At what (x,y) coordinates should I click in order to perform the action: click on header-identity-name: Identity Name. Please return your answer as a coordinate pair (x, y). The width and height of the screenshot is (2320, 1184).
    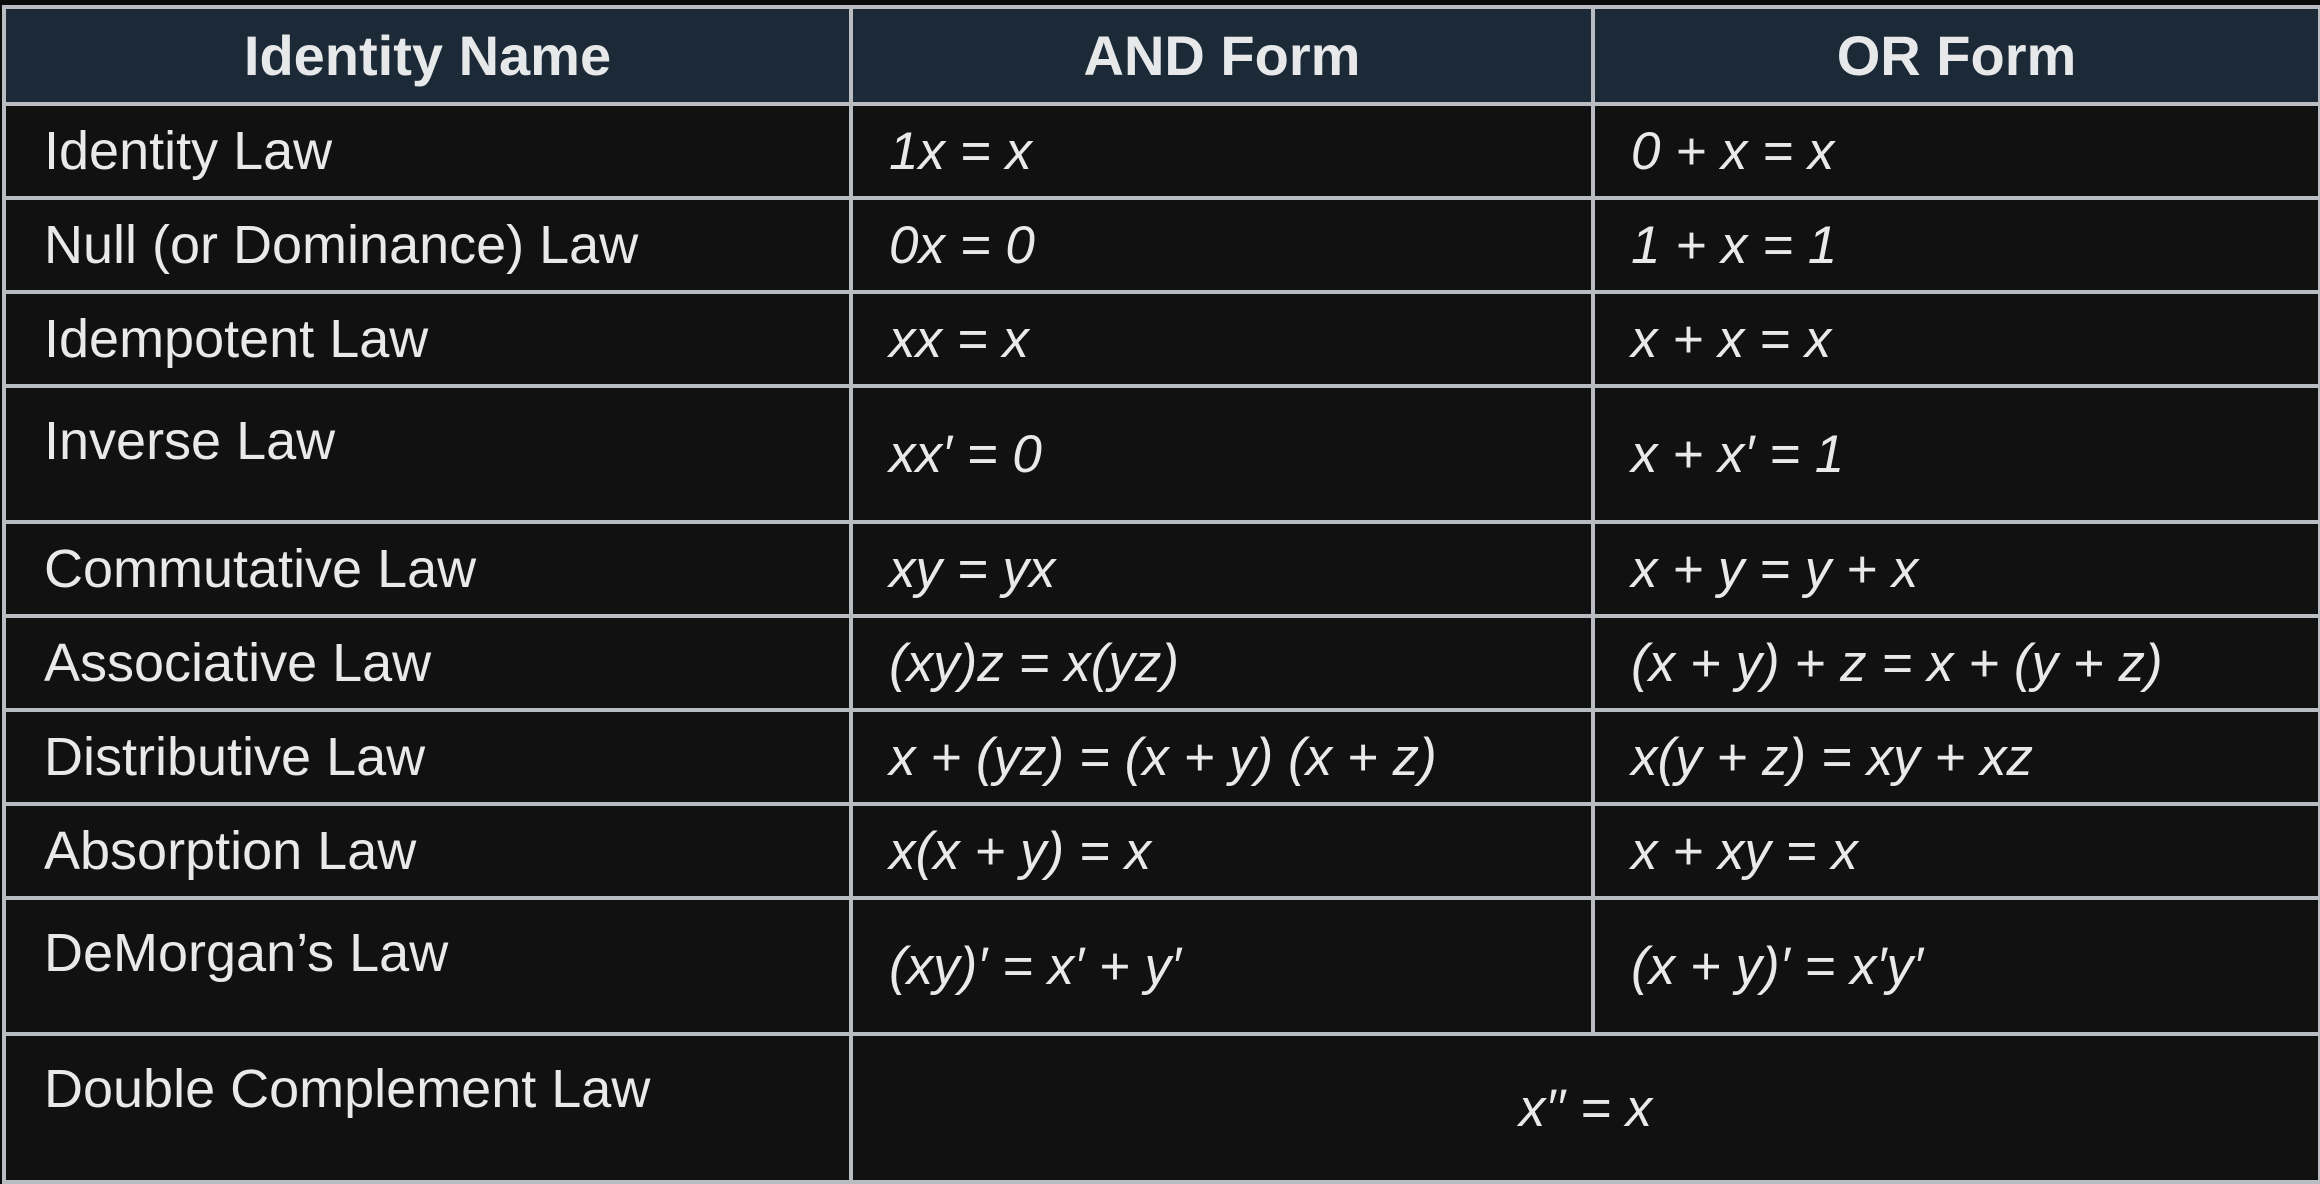
    Looking at the image, I should click on (427, 55).